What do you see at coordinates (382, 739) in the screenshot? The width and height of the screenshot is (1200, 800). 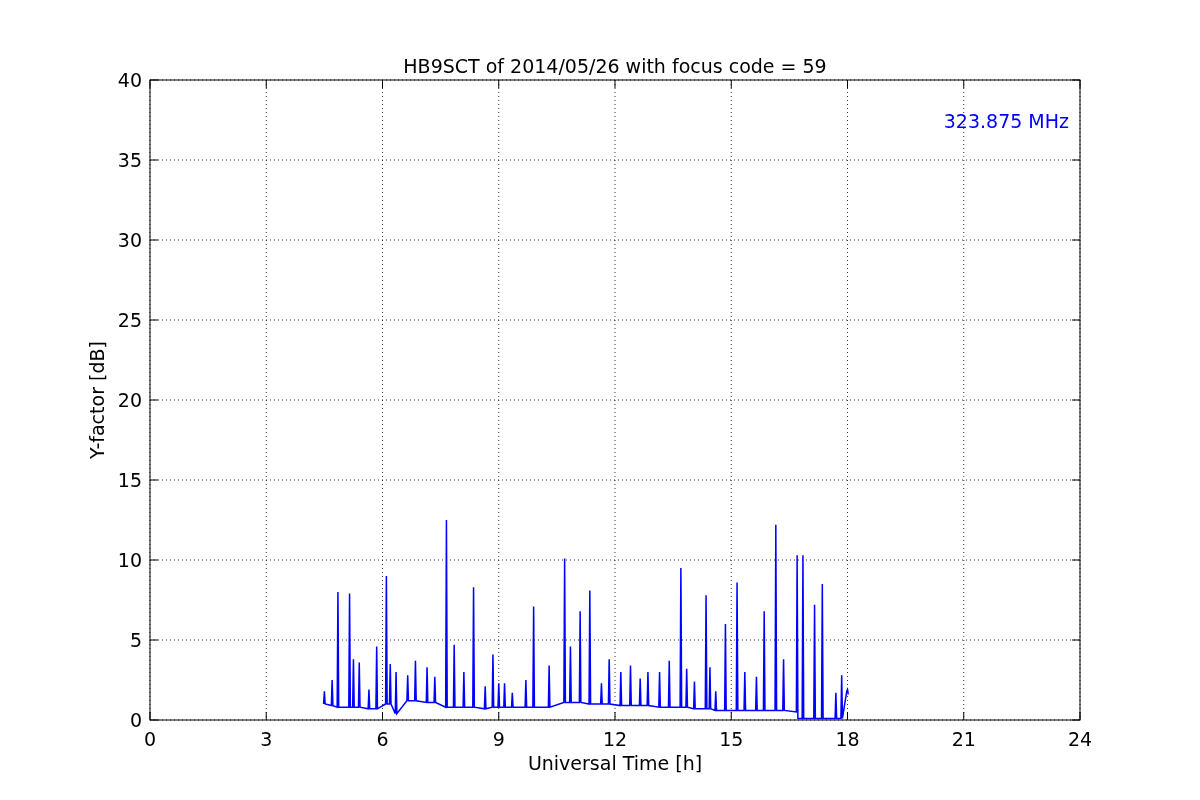 I see `x-tick-label: 6` at bounding box center [382, 739].